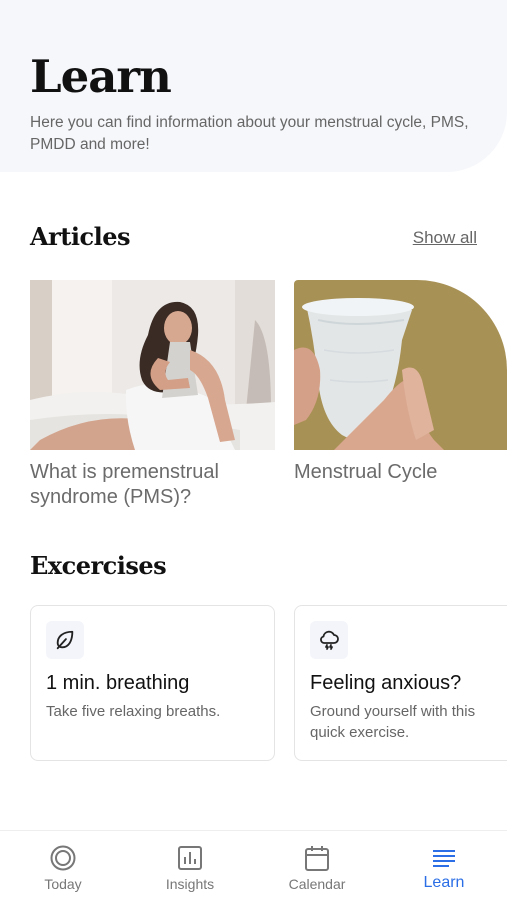 The image size is (507, 900). Describe the element at coordinates (317, 858) in the screenshot. I see `calendar-icon` at that location.